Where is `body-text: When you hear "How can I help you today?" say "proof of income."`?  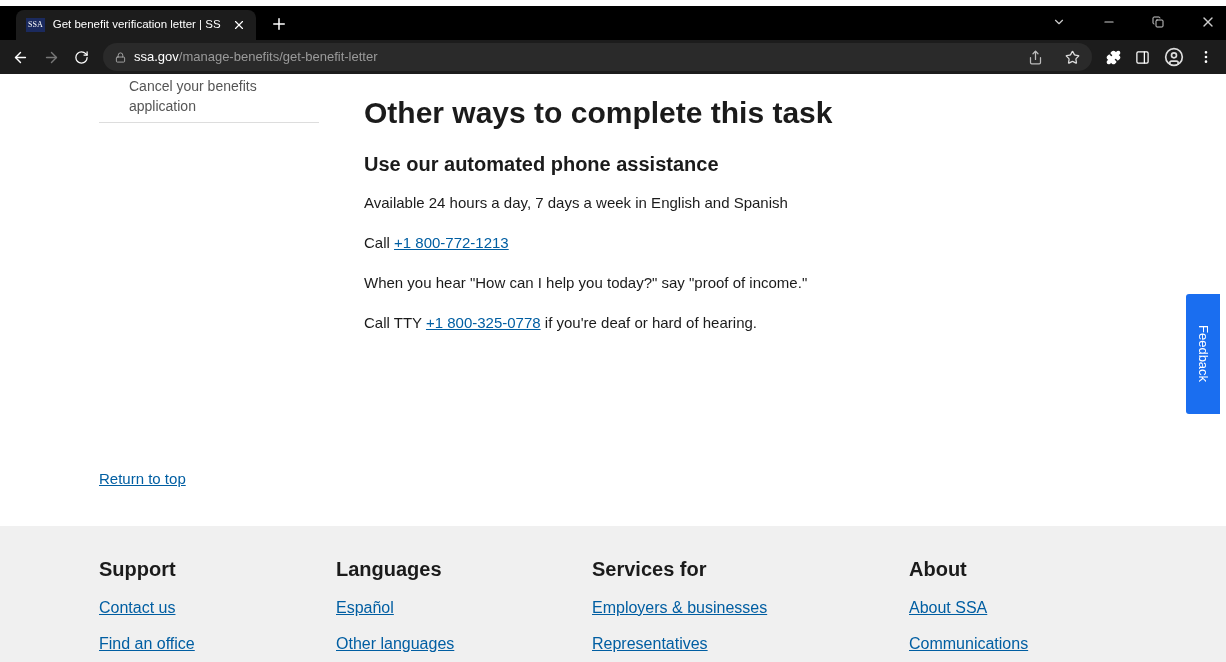
body-text: When you hear "How can I help you today?" say "proof of income." is located at coordinates (586, 283).